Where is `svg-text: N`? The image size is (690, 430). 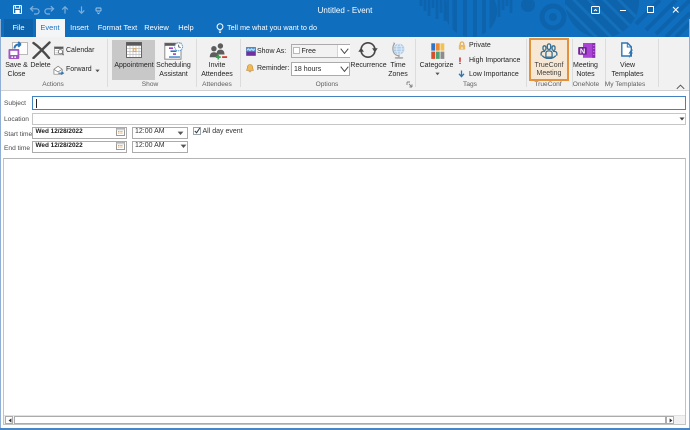
svg-text: N is located at coordinates (582, 50).